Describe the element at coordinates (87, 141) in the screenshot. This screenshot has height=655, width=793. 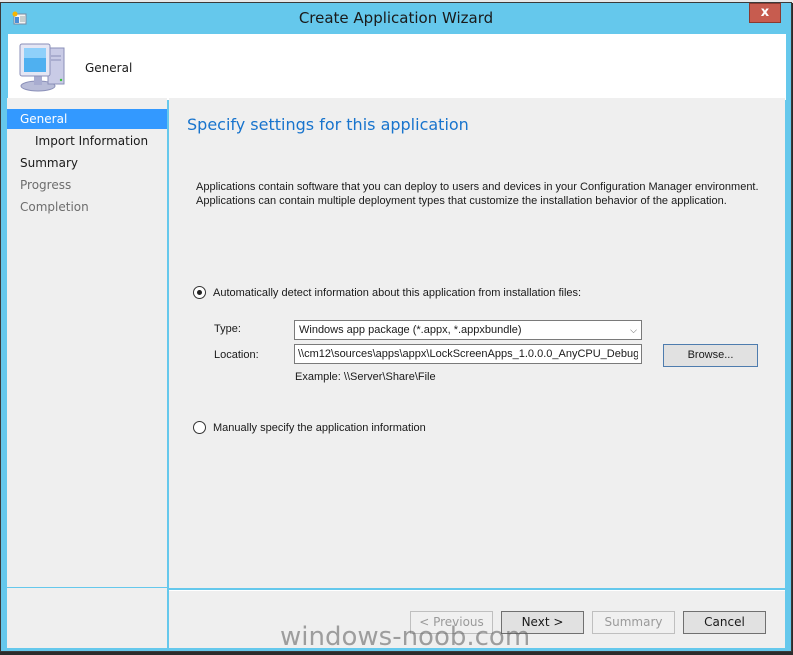
I see `nav-item-import-information: Import Information` at that location.